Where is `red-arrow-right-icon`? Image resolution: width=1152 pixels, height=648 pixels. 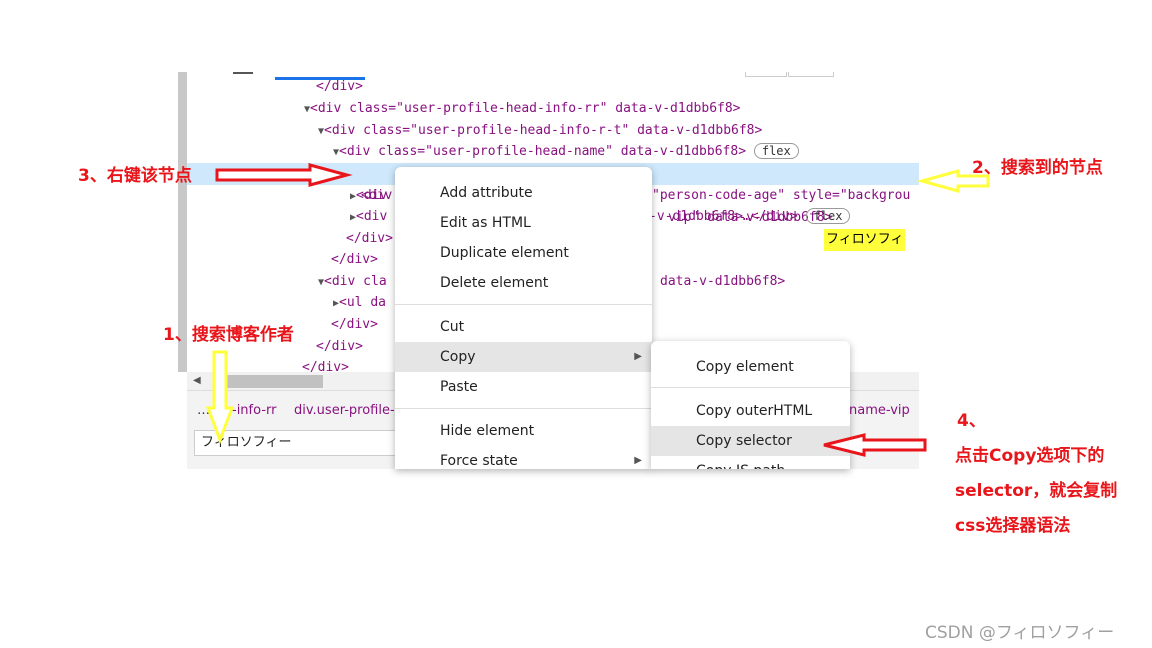
red-arrow-right-icon is located at coordinates (284, 175).